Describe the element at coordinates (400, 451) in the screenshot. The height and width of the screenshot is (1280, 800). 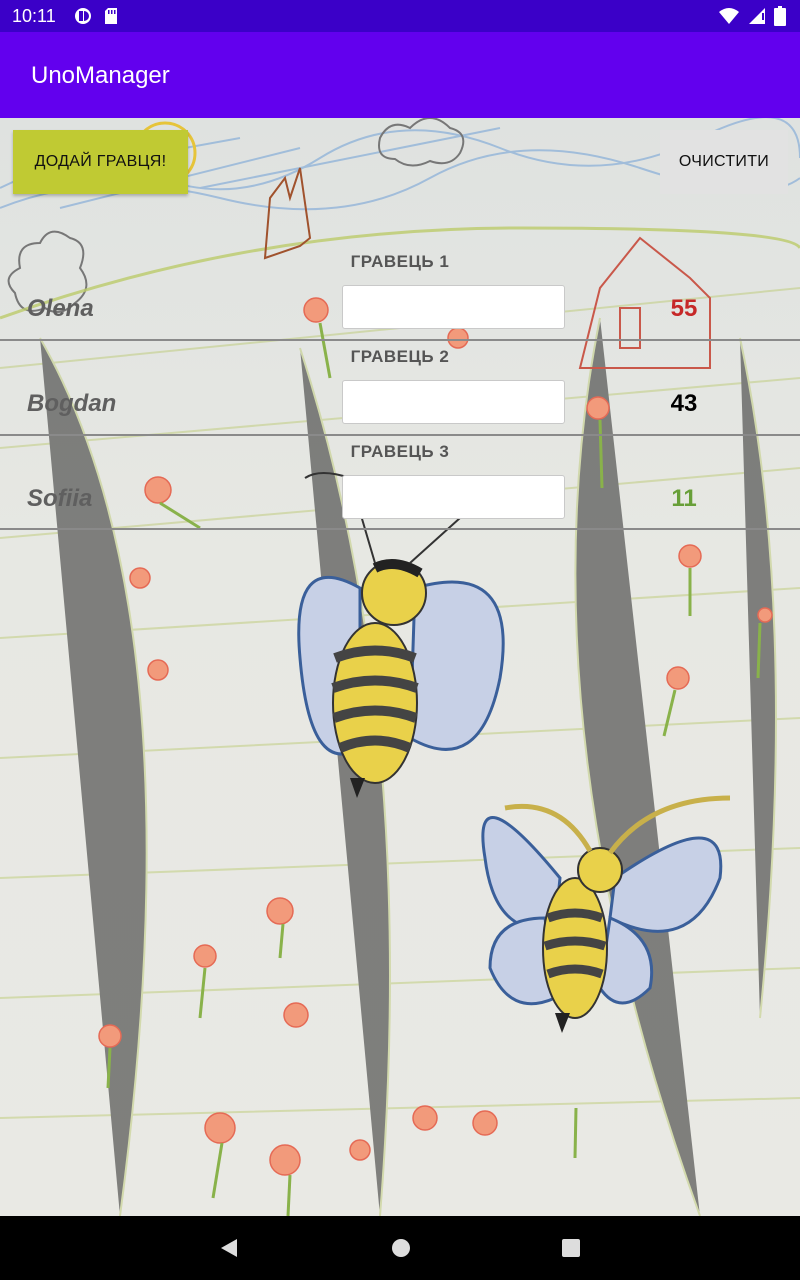
I see `player-header: ГРАВЕЦЬ 3` at that location.